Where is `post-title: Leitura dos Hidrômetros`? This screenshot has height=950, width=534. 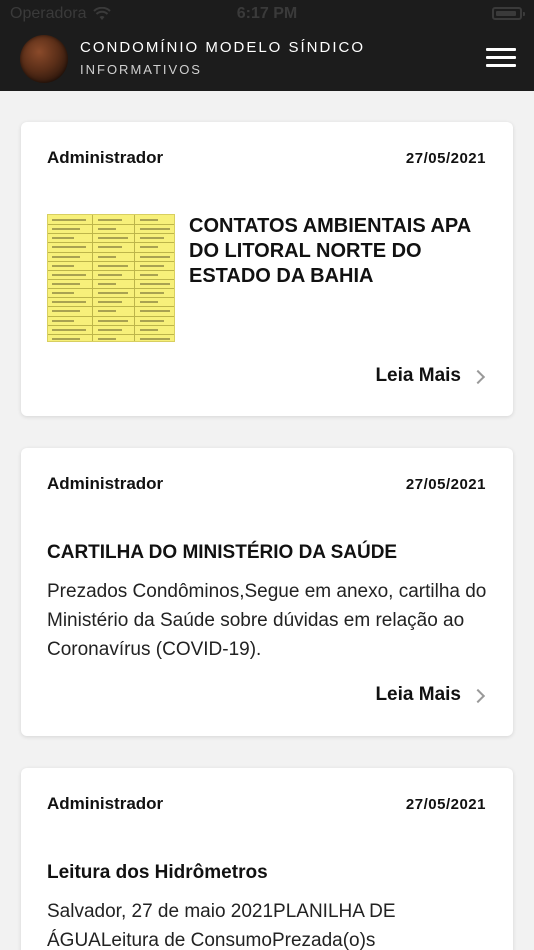 post-title: Leitura dos Hidrômetros is located at coordinates (267, 873).